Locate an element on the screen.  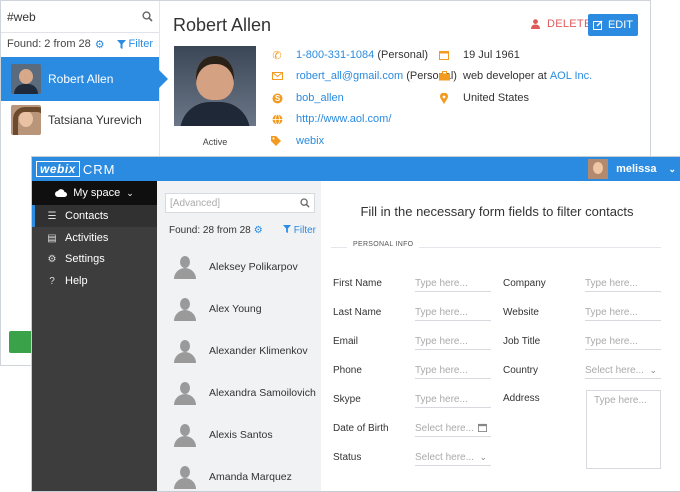
sidebar-item-label: Help is located at coordinates (76, 281).